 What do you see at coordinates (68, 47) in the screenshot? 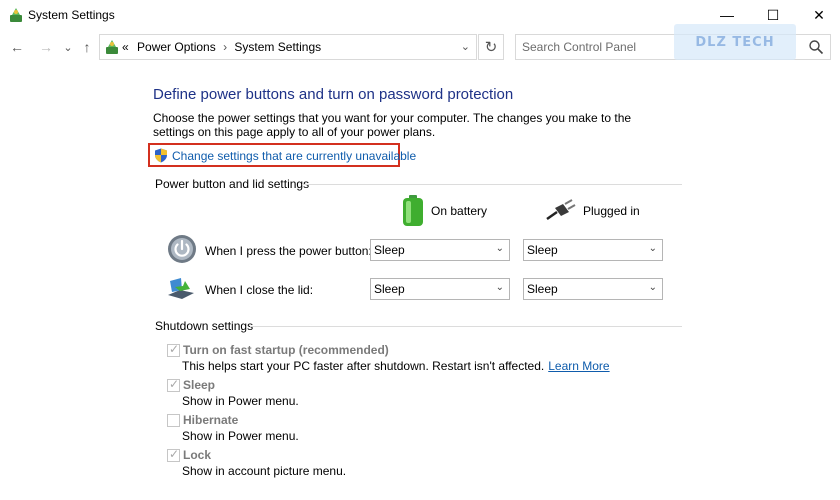
I see `recent-locations-button: ⌄` at bounding box center [68, 47].